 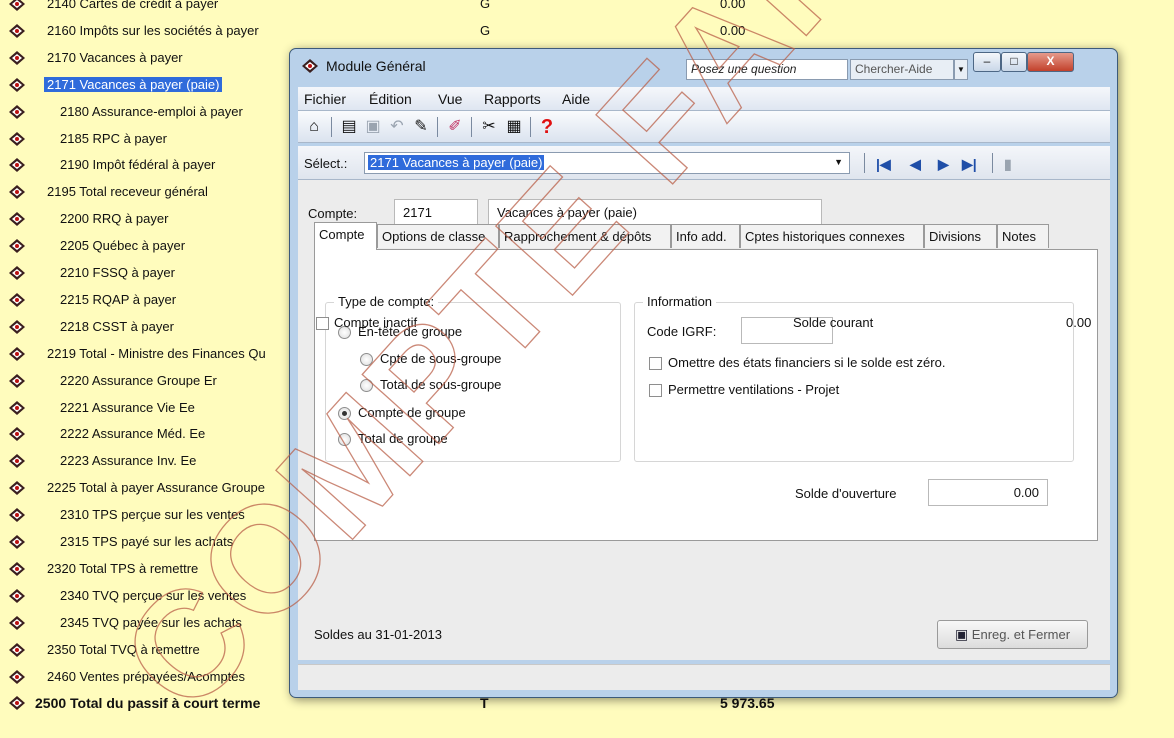 I want to click on chevron-down-icon: ▼, so click(x=838, y=162).